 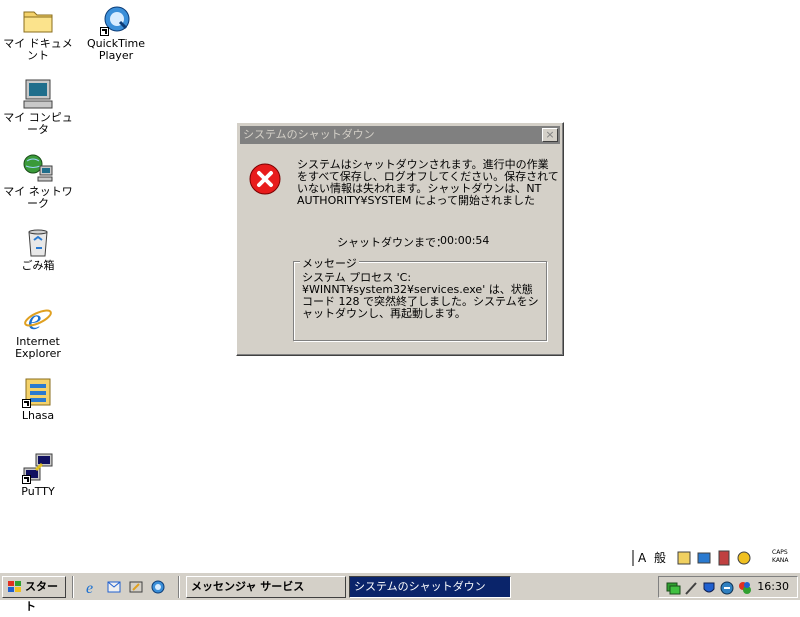 What do you see at coordinates (266, 587) in the screenshot?
I see `task-button-messenger-service: メッセンジャ サービス` at bounding box center [266, 587].